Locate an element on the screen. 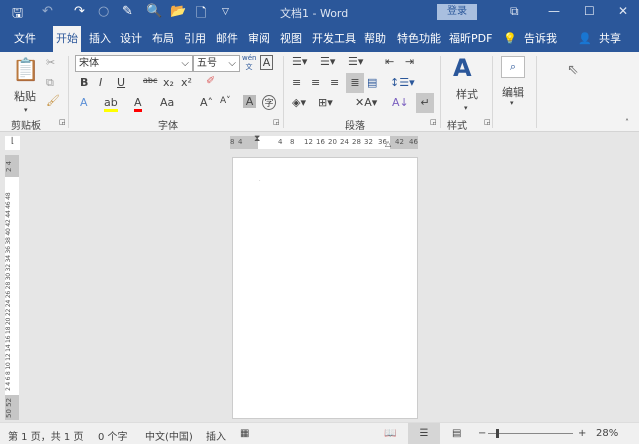 The image size is (639, 444). superscript-button: x² is located at coordinates (186, 82).